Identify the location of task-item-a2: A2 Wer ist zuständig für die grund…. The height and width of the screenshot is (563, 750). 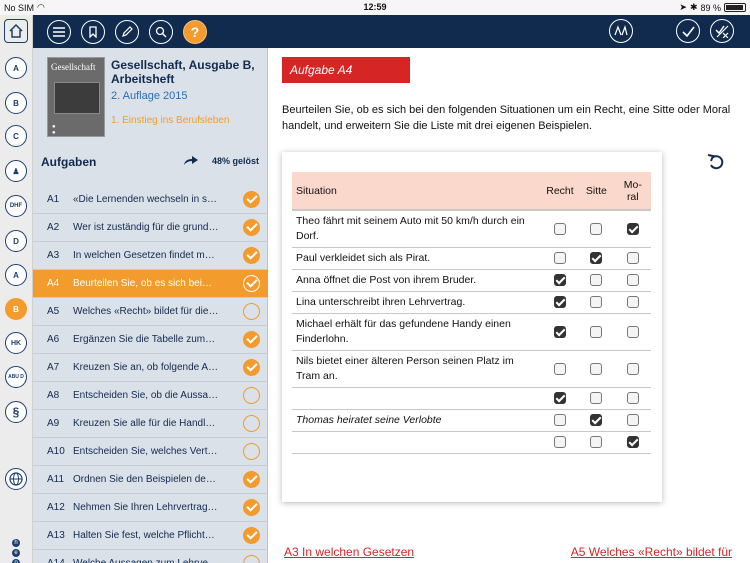
(150, 228).